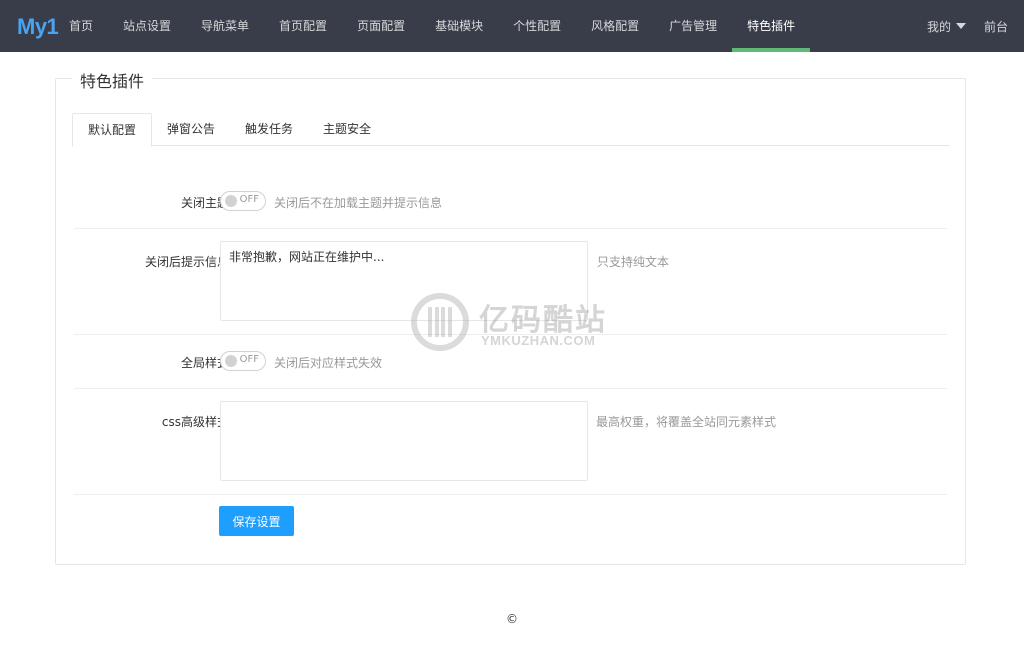 The width and height of the screenshot is (1024, 646). I want to click on close-message-hint: 只支持纯文本, so click(633, 262).